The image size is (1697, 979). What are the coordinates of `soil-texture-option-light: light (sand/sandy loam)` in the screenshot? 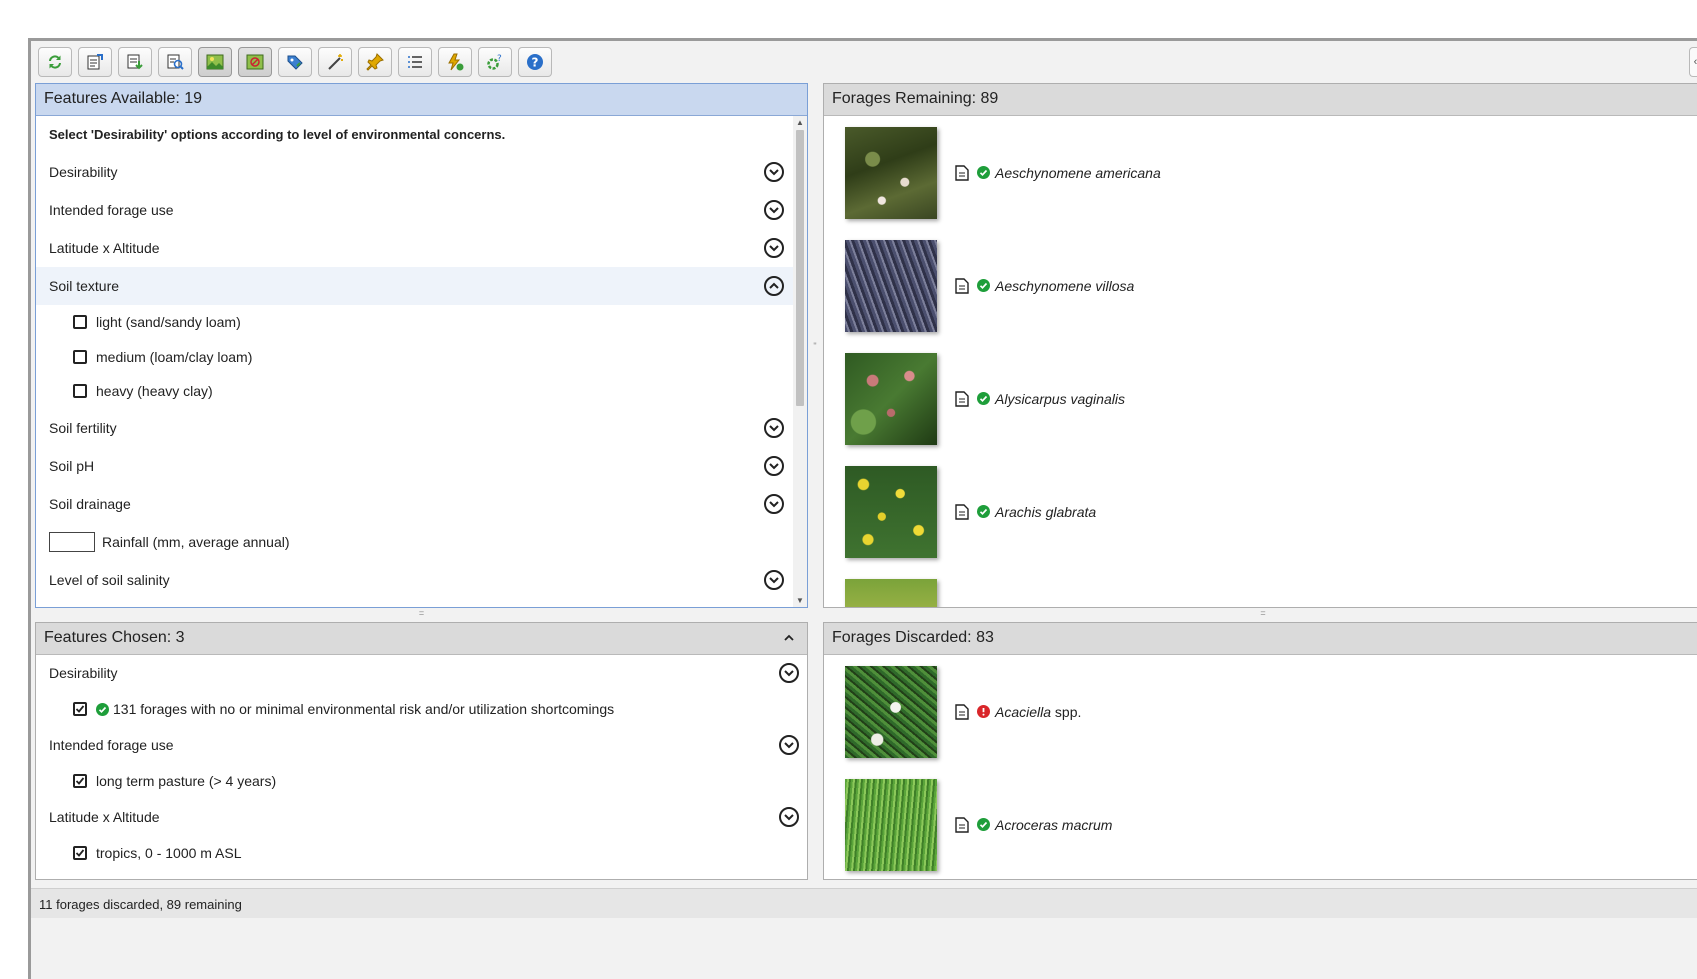 It's located at (414, 322).